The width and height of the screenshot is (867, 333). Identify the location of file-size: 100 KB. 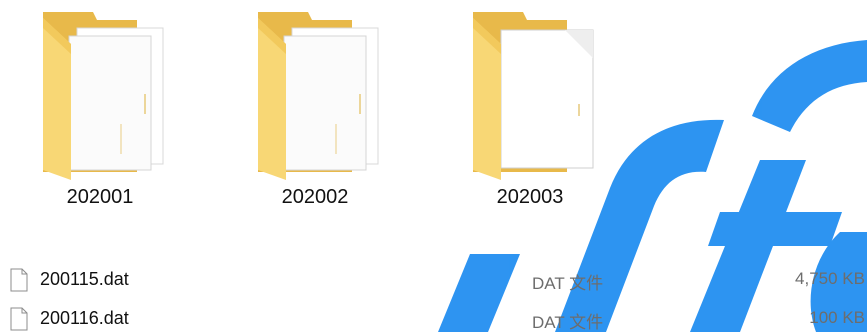
(837, 317).